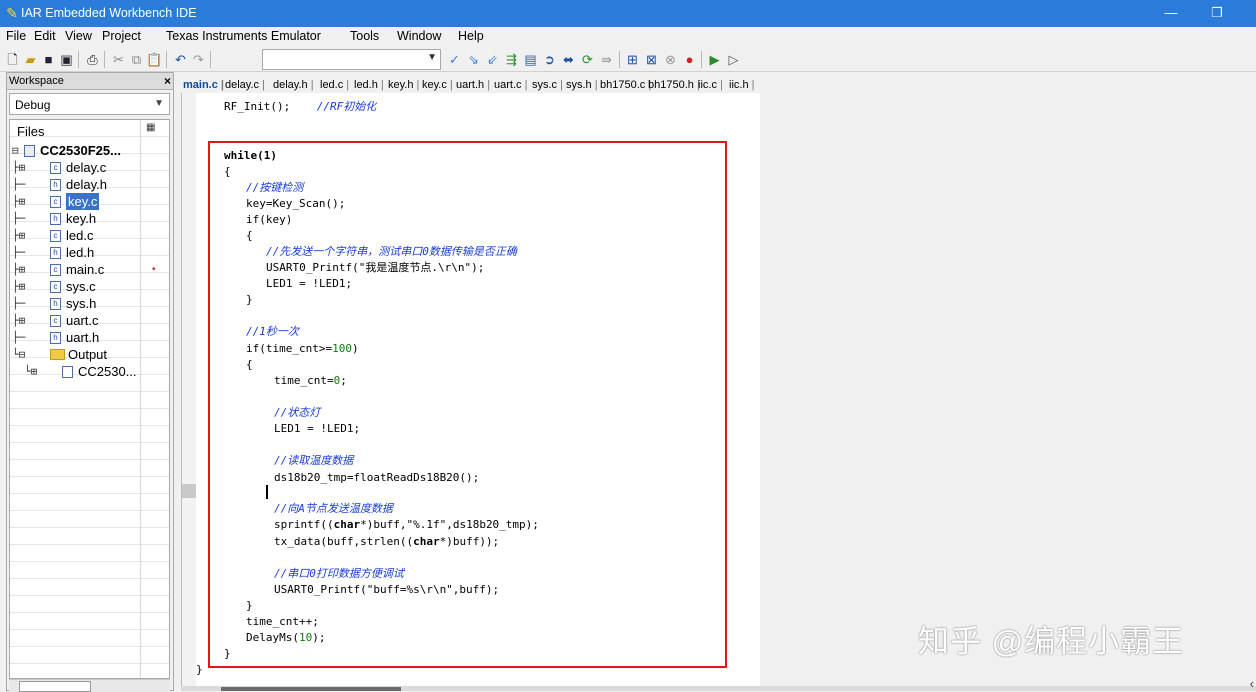 The width and height of the screenshot is (1256, 692). Describe the element at coordinates (473, 59) in the screenshot. I see `find-next-icon: ⇘` at that location.